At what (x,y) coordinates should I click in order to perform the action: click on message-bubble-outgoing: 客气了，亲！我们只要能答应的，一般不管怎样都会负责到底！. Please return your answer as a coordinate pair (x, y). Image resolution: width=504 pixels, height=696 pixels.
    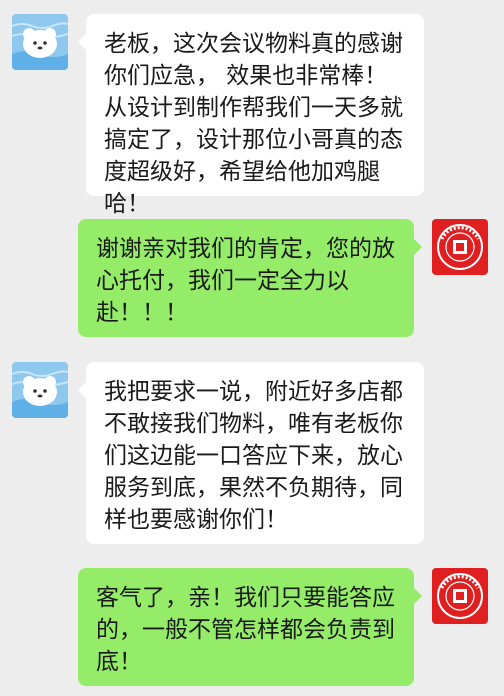
    Looking at the image, I should click on (250, 627).